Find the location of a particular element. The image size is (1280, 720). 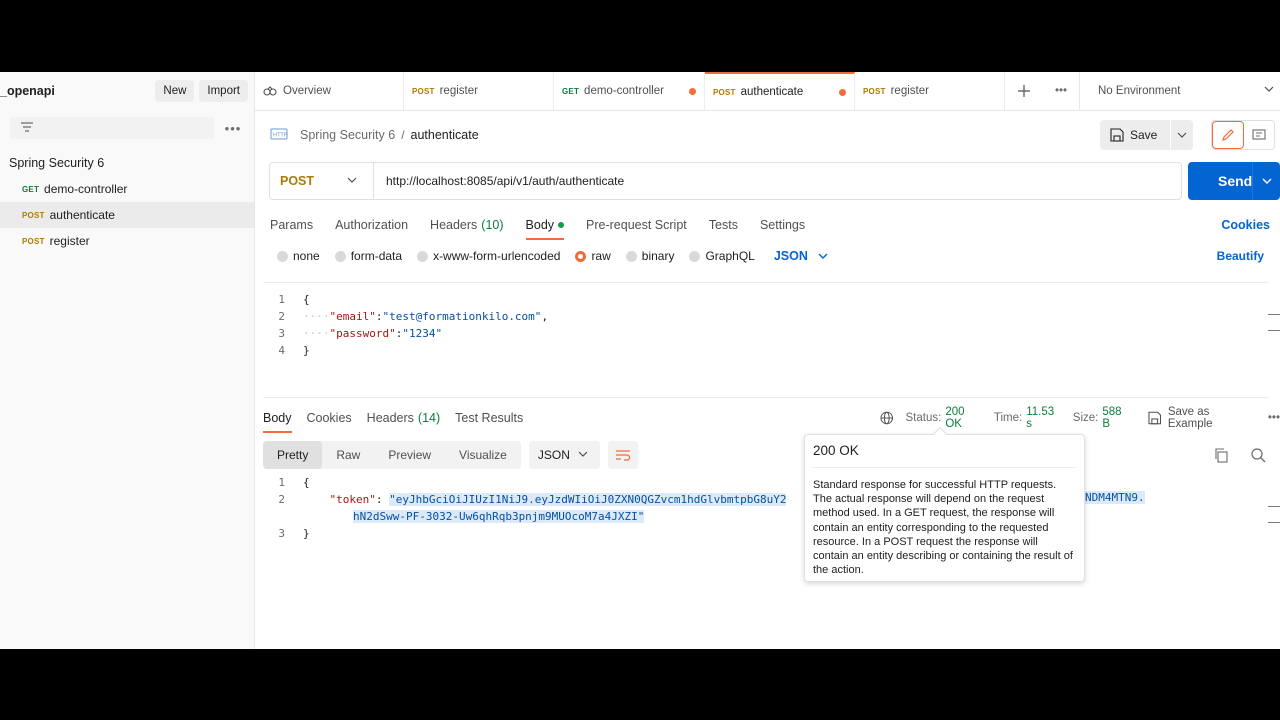

code-text: ····"password":"1234" is located at coordinates (373, 333).